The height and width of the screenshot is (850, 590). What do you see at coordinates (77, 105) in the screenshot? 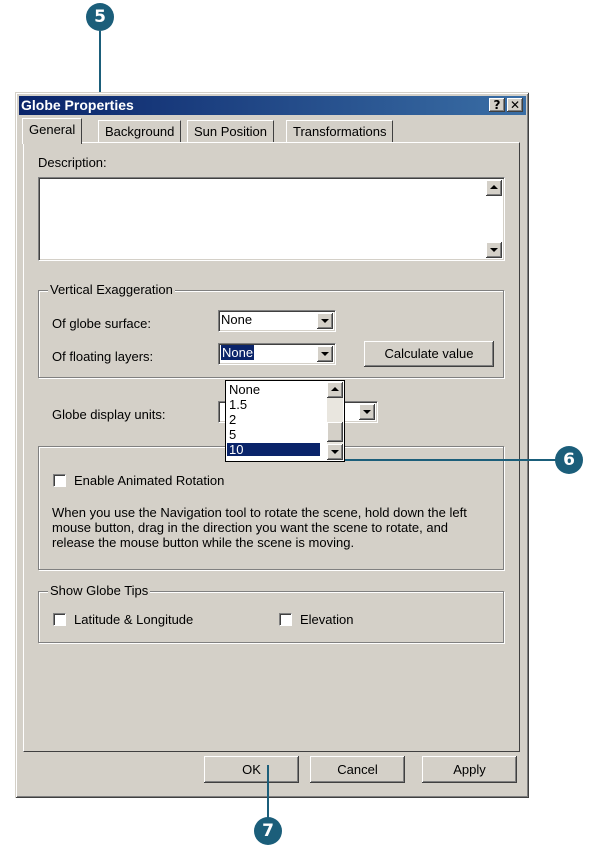
I see `window-title: Globe Properties` at bounding box center [77, 105].